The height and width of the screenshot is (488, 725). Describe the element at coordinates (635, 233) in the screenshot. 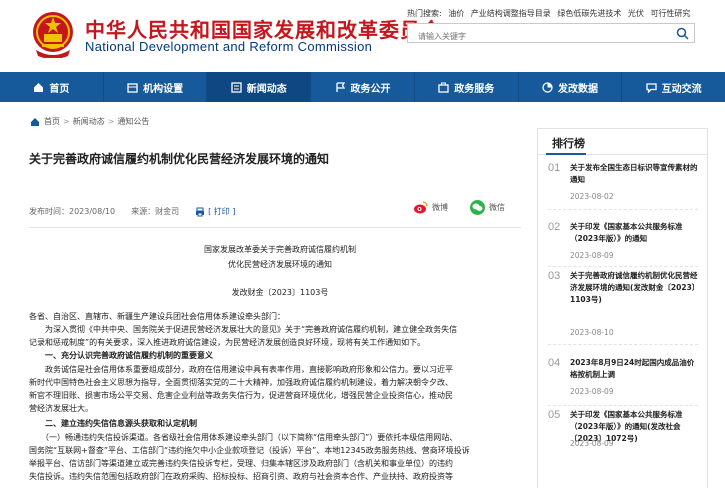

I see `rank-link: 关于印发《国家基本公共服务标准（2023年版）》的通知` at that location.